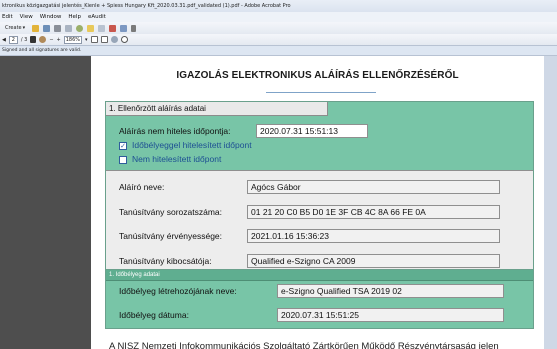 The height and width of the screenshot is (349, 557). I want to click on folder-icon, so click(36, 28).